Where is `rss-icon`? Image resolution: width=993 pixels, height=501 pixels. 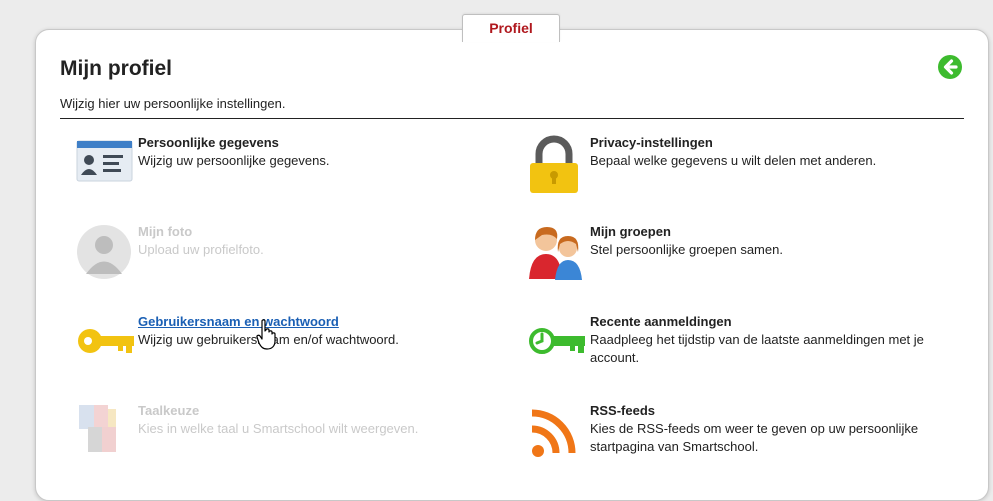 rss-icon is located at coordinates (558, 433).